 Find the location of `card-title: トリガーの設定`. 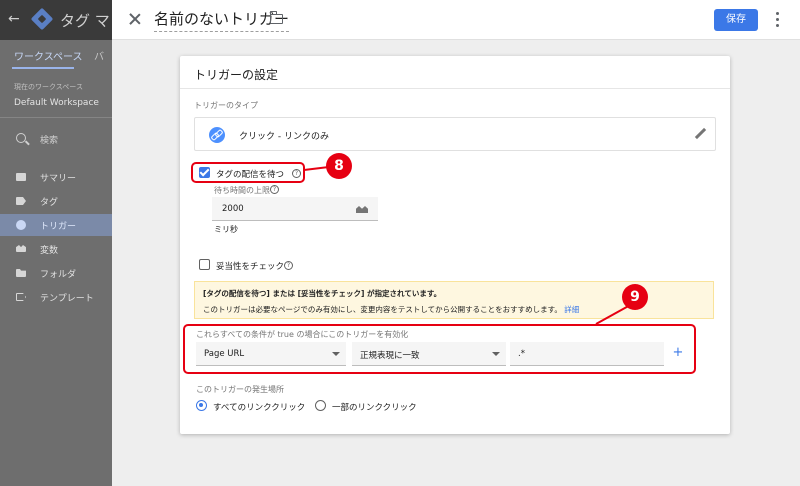

card-title: トリガーの設定 is located at coordinates (236, 75).